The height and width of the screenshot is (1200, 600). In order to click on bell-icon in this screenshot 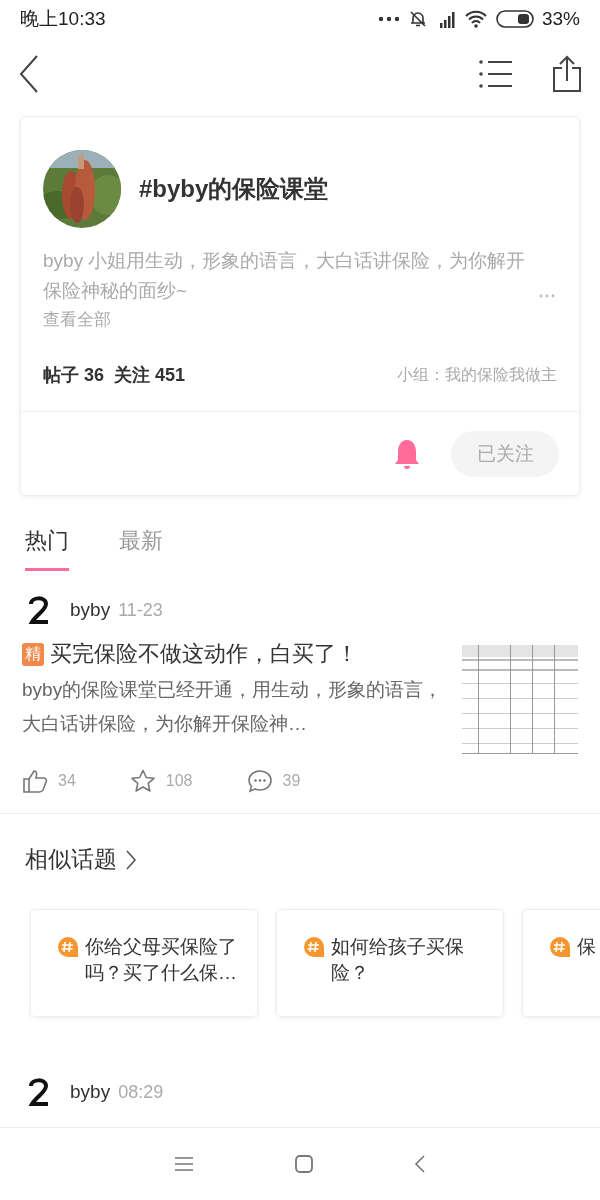, I will do `click(407, 453)`.